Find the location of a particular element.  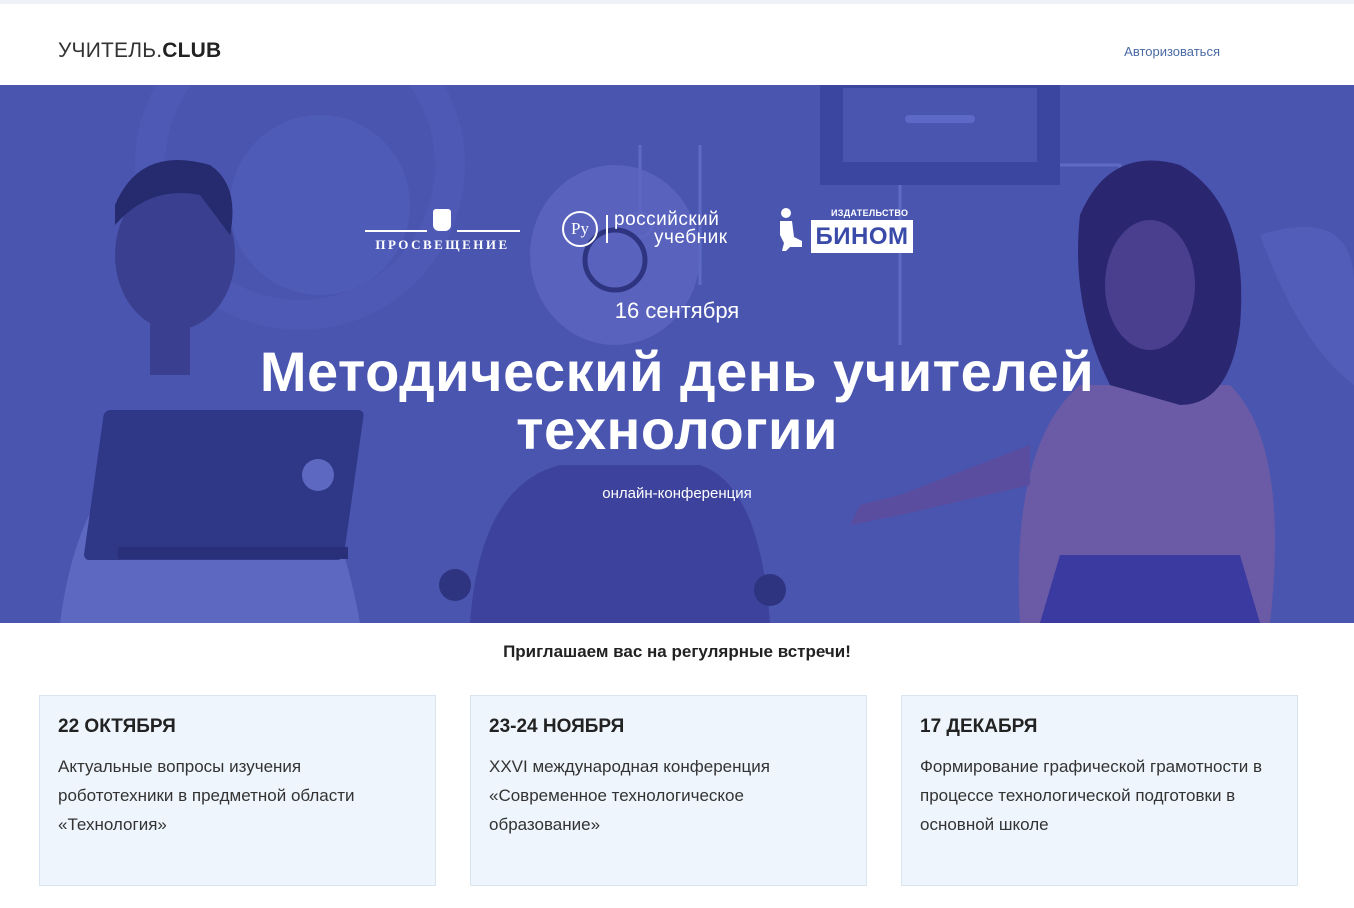

hero-title: Методический день учителей технологии is located at coordinates (677, 401).